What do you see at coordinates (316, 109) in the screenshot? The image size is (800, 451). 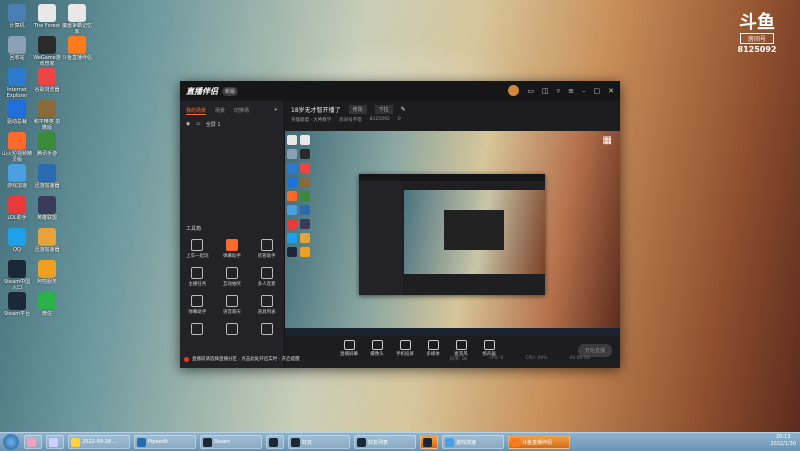 I see `room-title: 18岁无才智开播了` at bounding box center [316, 109].